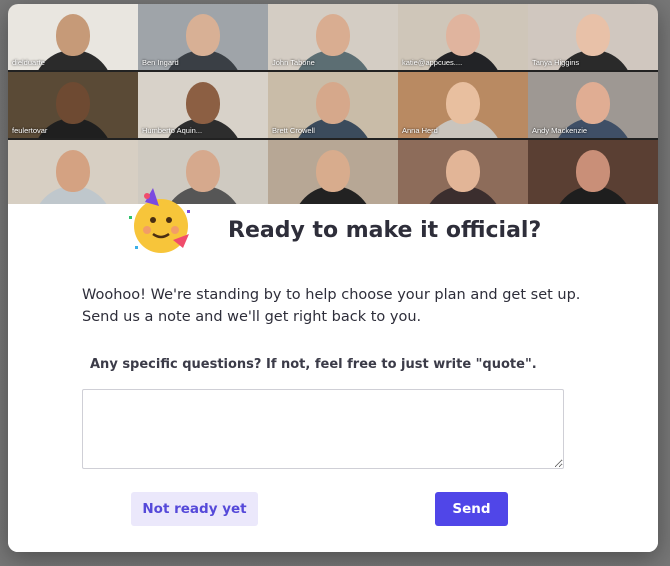  I want to click on participant-tile: Ben Ingard, so click(203, 37).